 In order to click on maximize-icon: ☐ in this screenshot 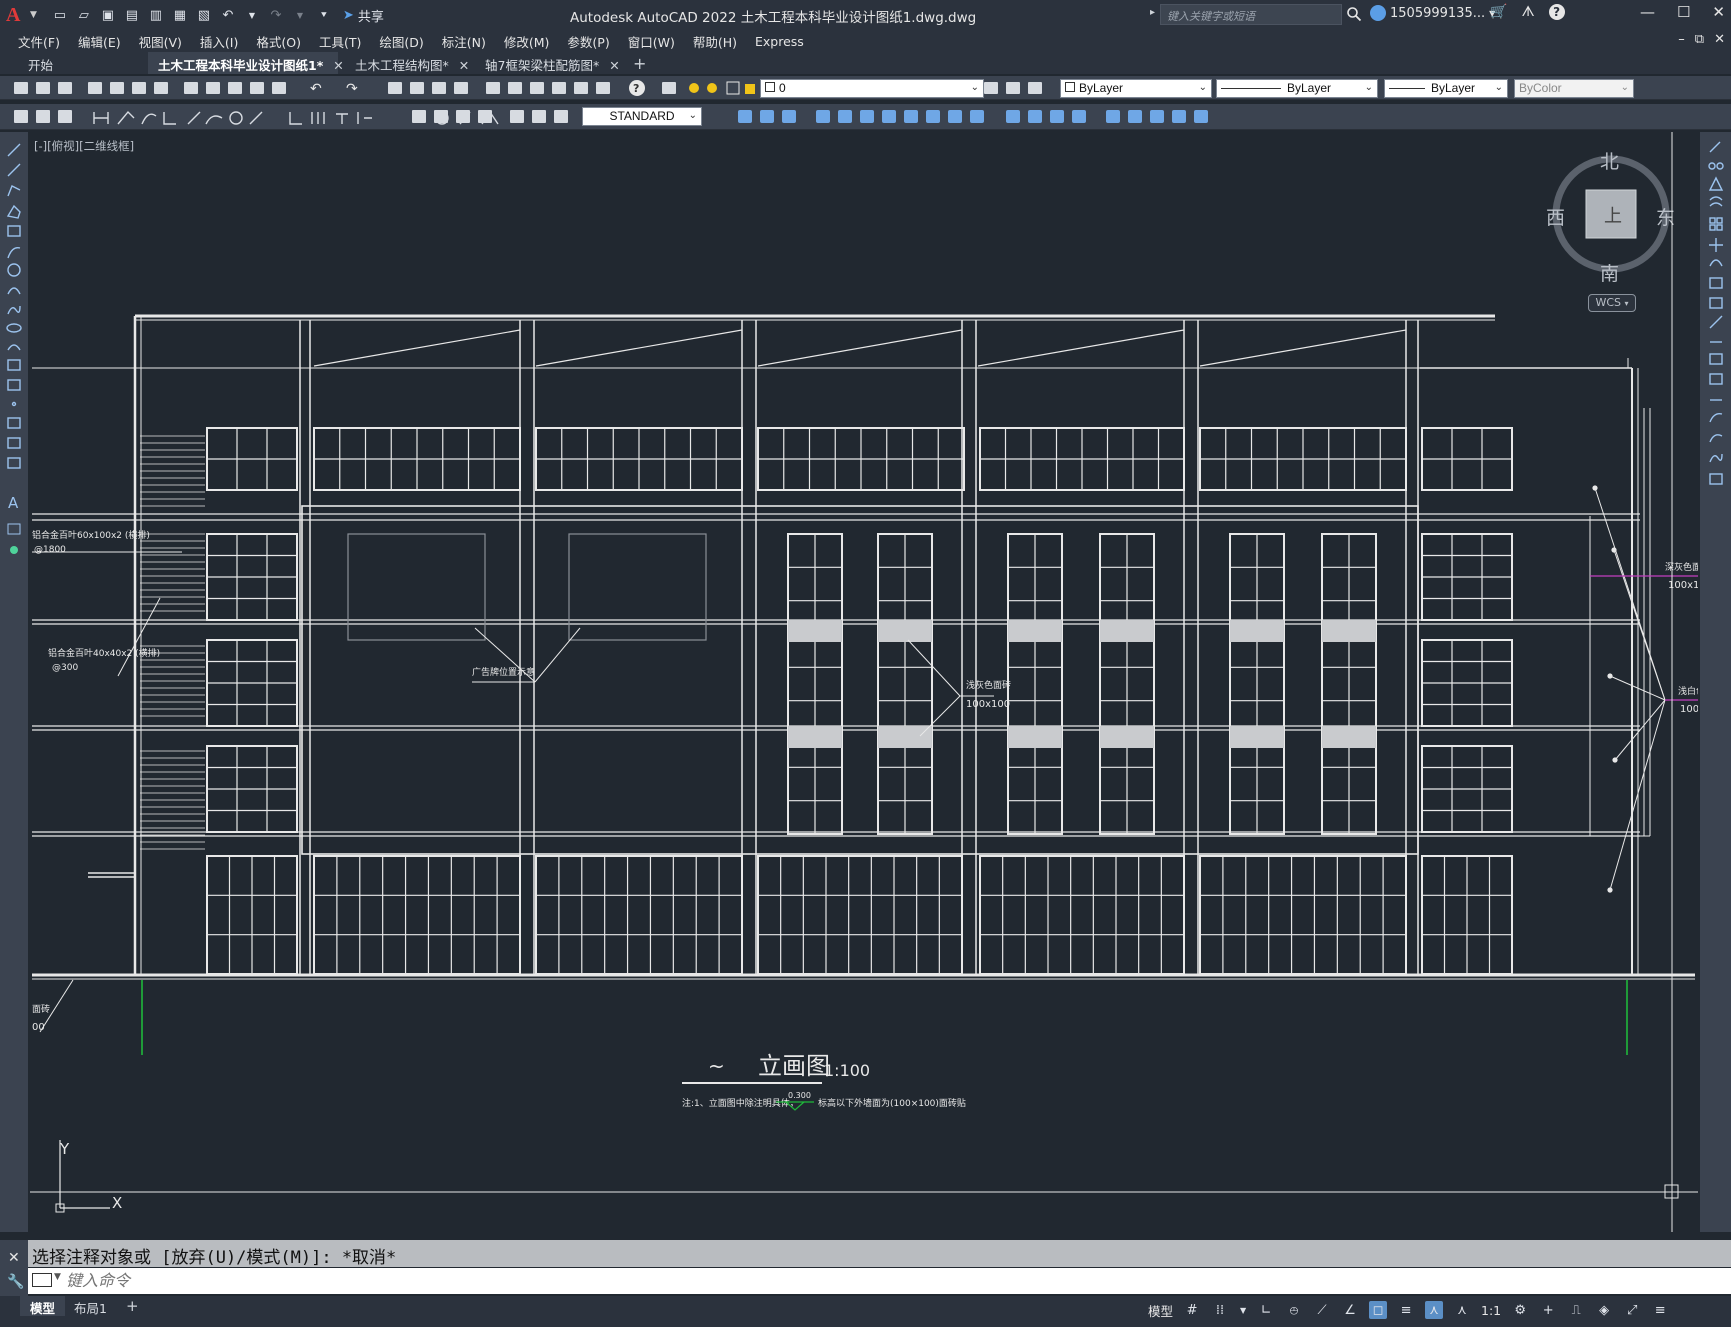, I will do `click(1683, 12)`.